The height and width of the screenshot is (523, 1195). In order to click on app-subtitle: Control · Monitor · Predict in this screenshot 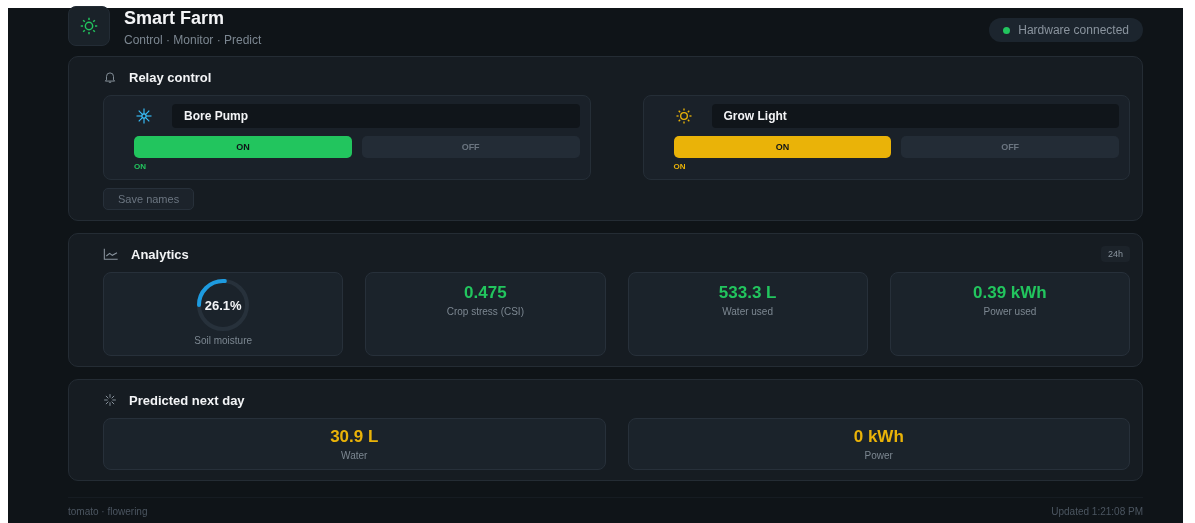, I will do `click(193, 40)`.